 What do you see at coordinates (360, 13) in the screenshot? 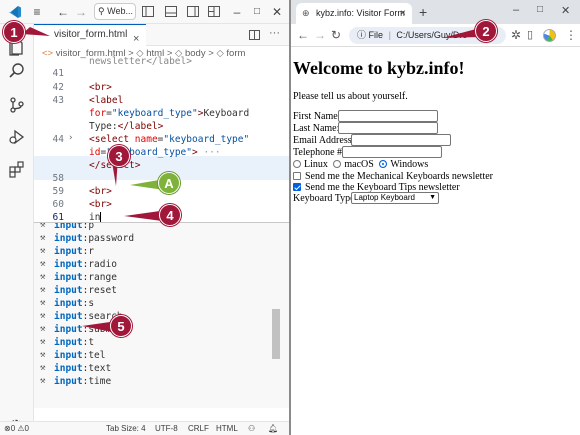
I see `browser-tab-title: kybz.info: Visitor Form` at bounding box center [360, 13].